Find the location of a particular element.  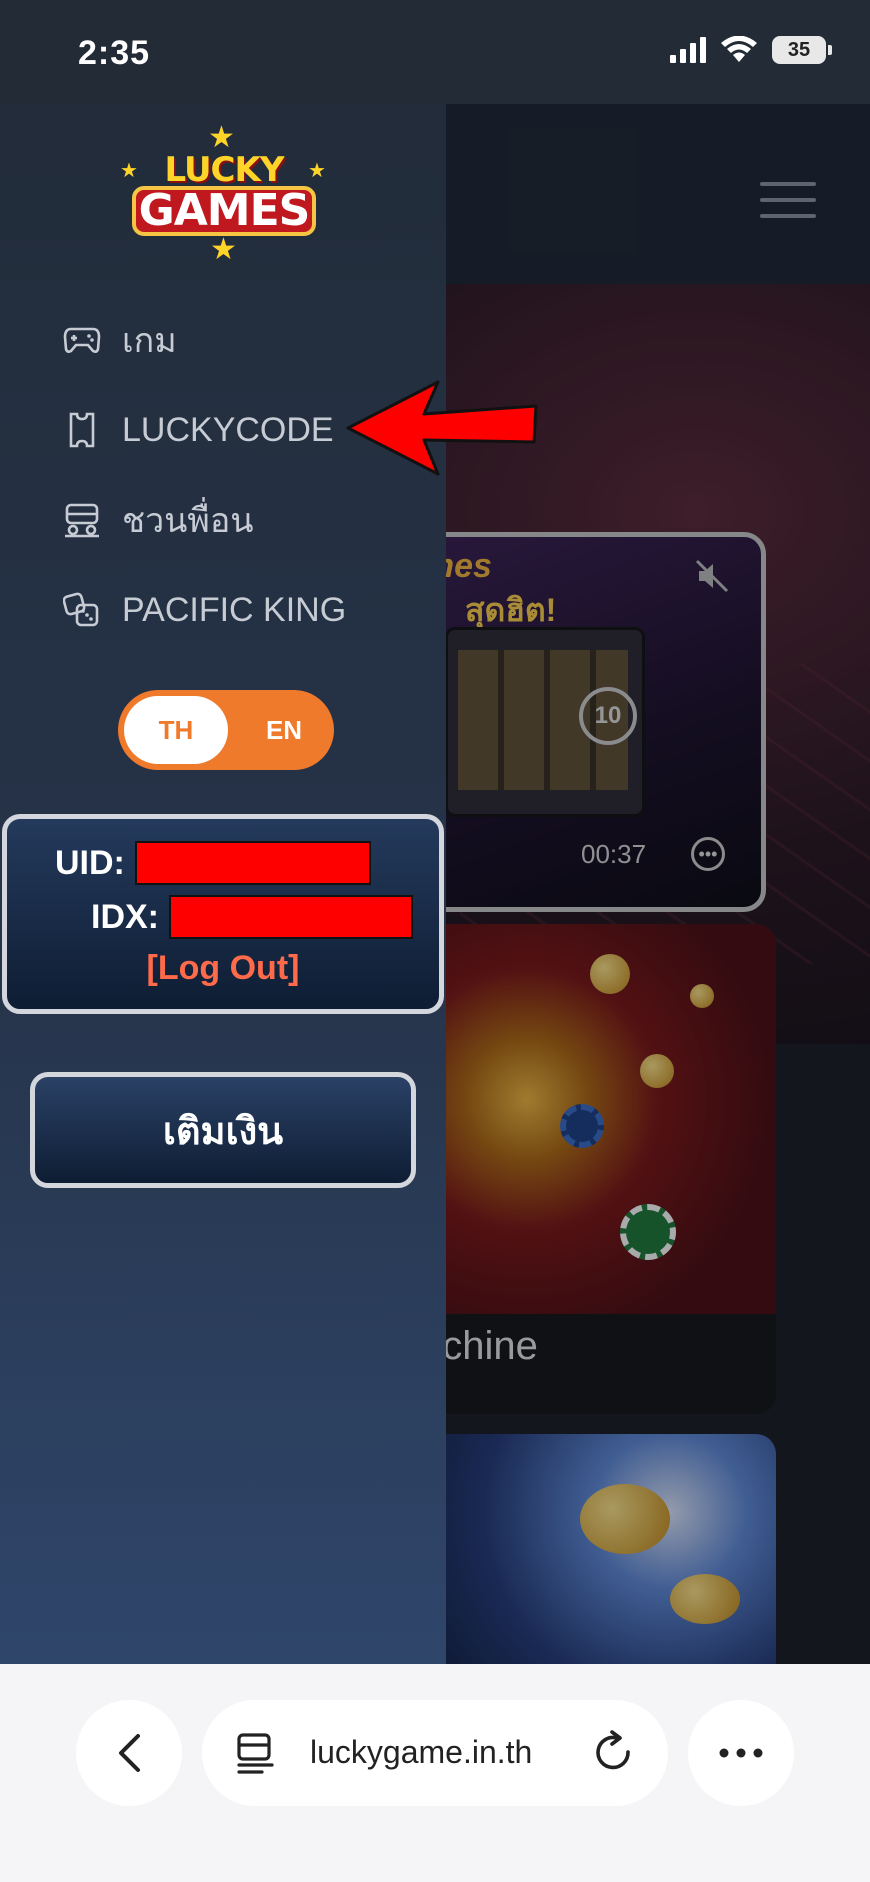

back-button is located at coordinates (129, 1753).